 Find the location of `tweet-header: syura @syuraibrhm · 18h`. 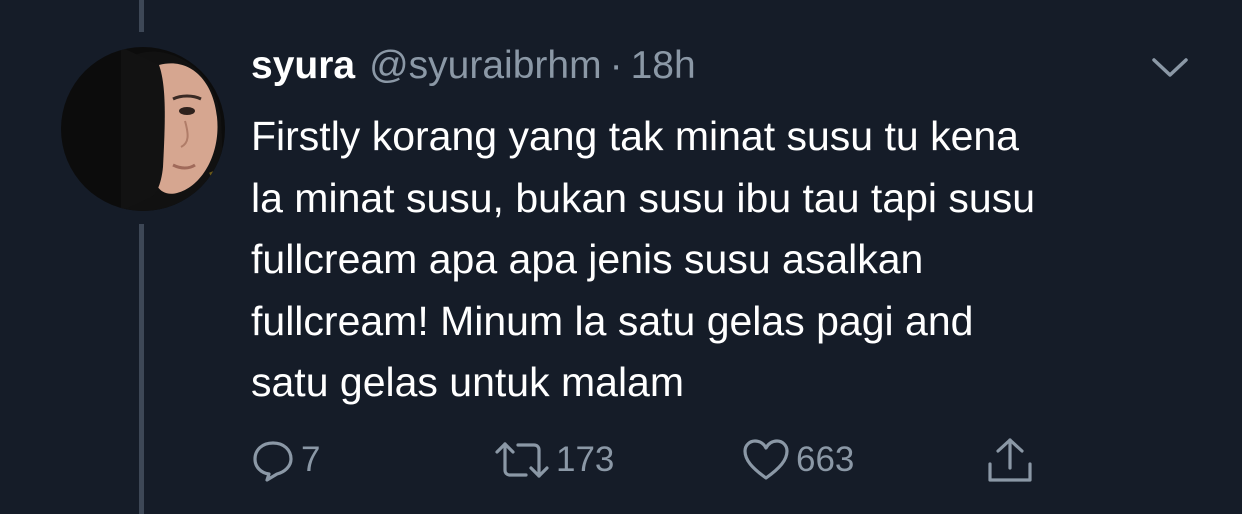

tweet-header: syura @syuraibrhm · 18h is located at coordinates (473, 69).